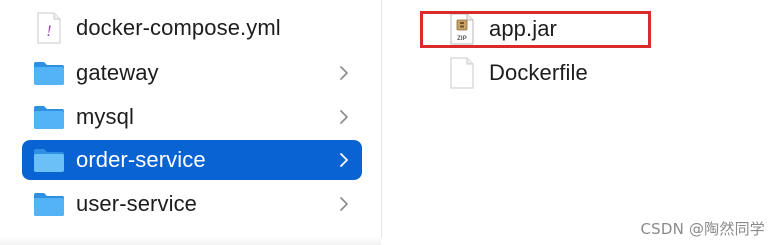 The height and width of the screenshot is (245, 779). Describe the element at coordinates (597, 29) in the screenshot. I see `list-item-app-jar: ZIP app.jar` at that location.